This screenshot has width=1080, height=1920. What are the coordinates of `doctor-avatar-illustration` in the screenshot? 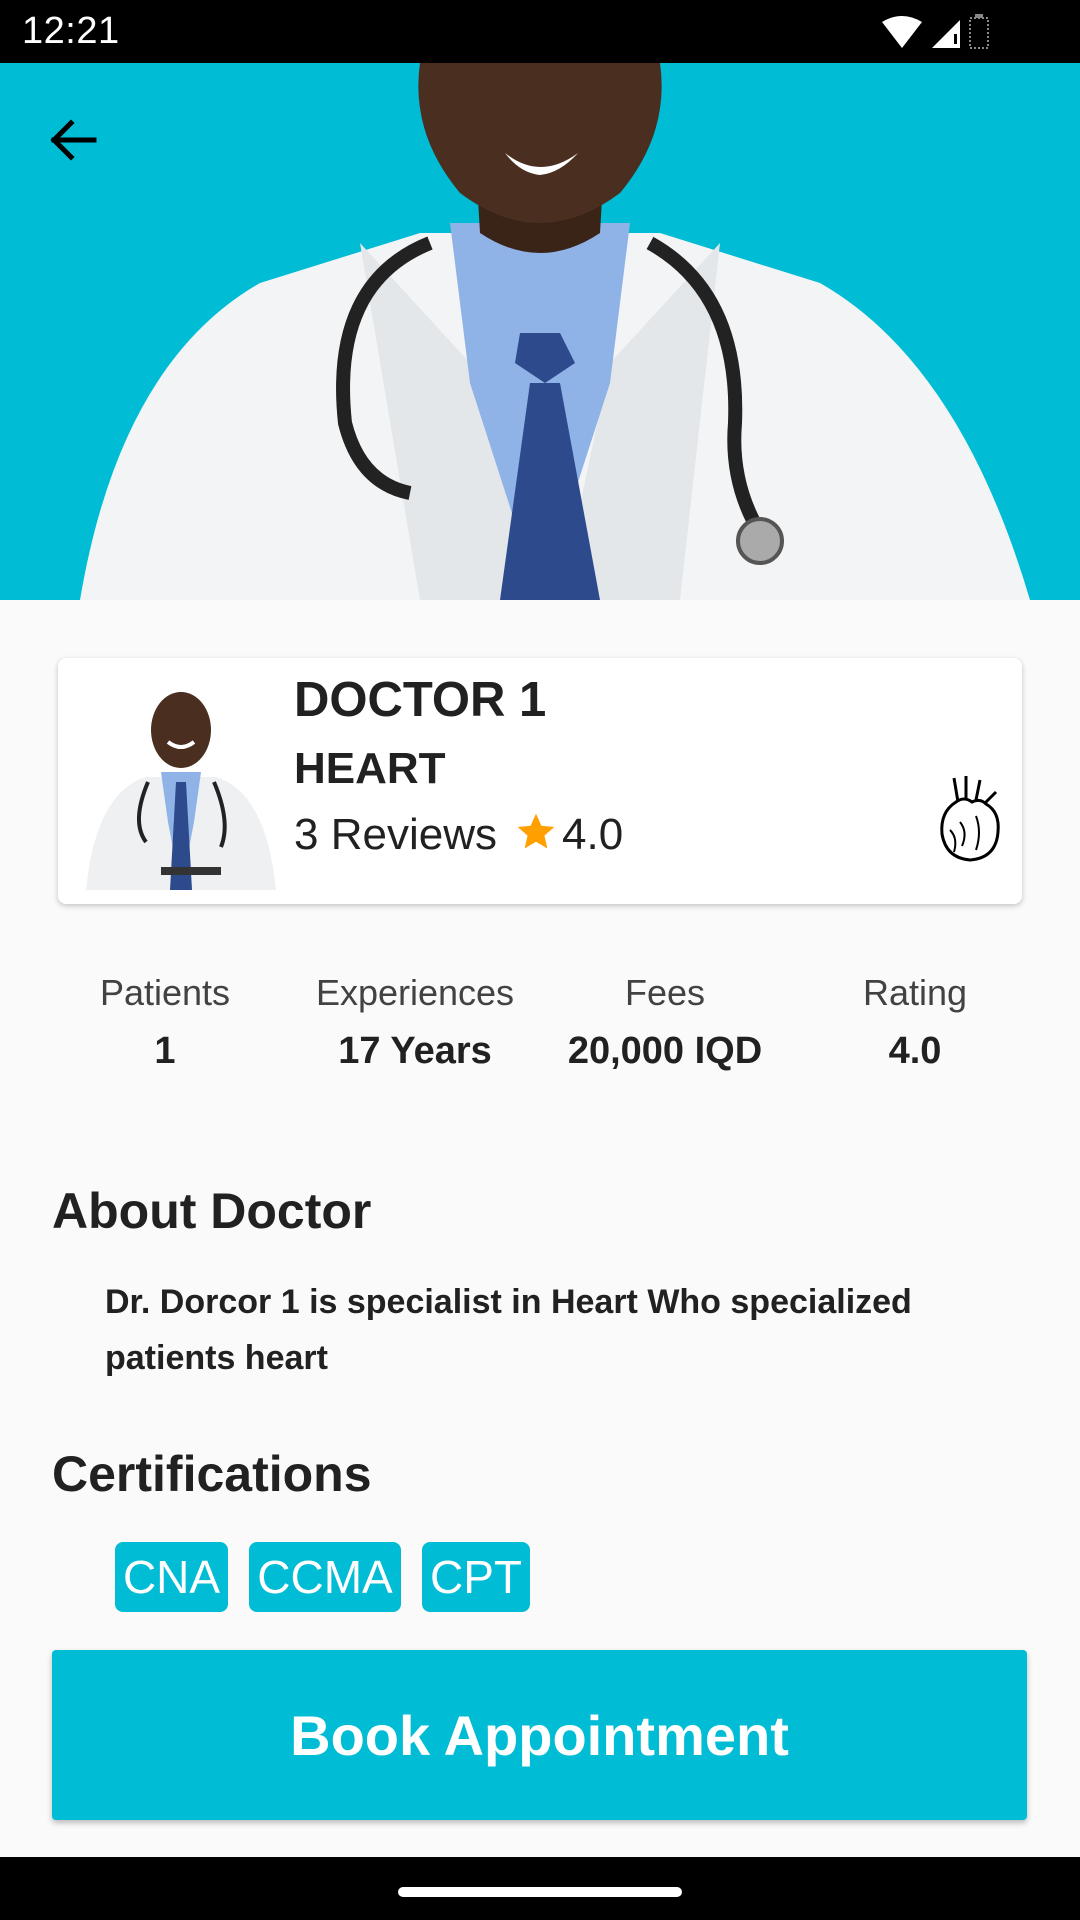 It's located at (181, 781).